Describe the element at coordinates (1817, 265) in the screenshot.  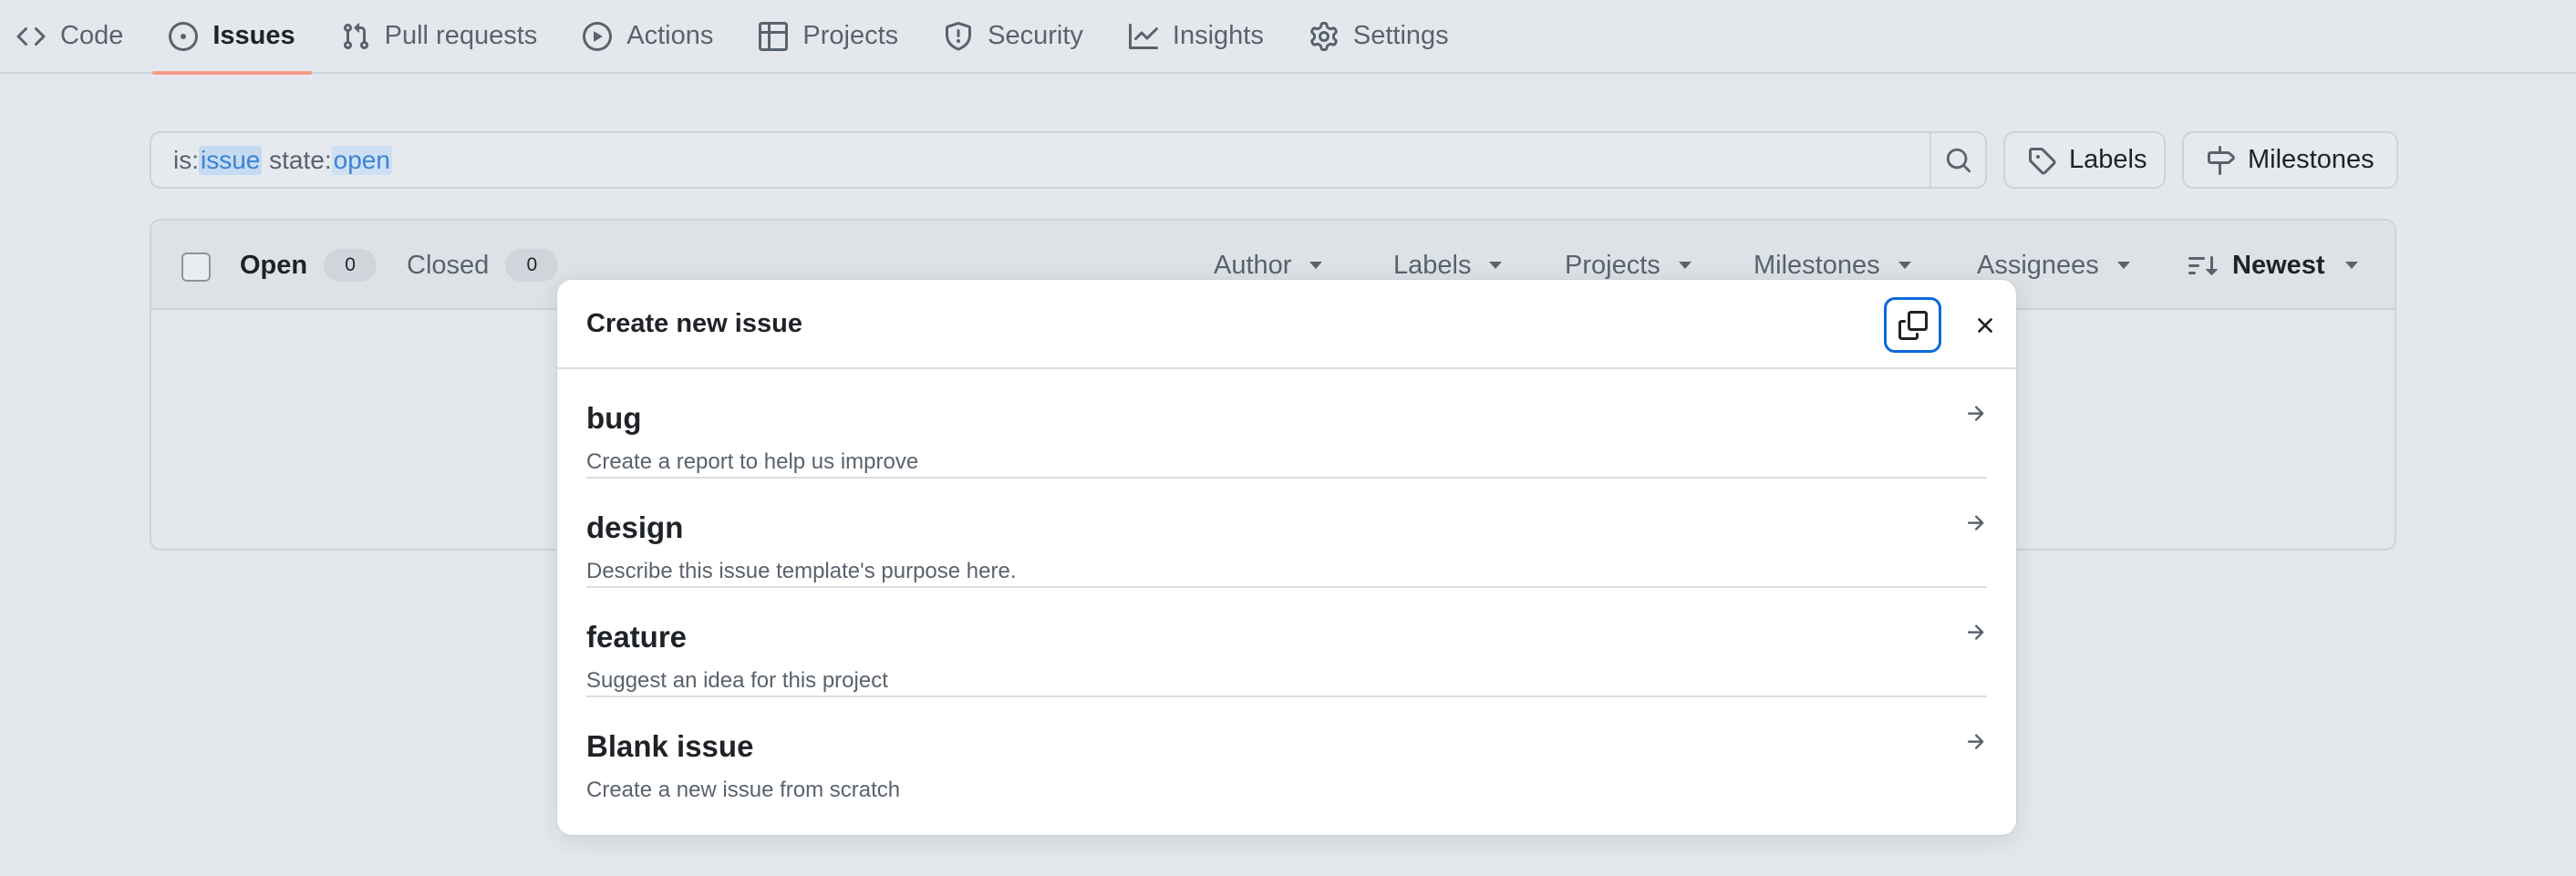
I see `milestones-filter-label: Milestones` at that location.